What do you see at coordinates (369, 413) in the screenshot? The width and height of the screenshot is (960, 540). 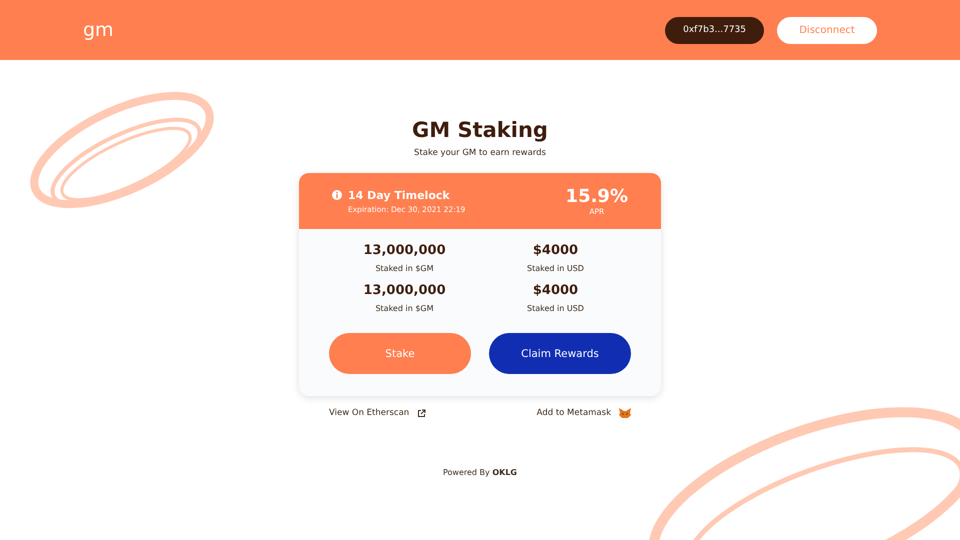 I see `etherscan-link: View On Etherscan` at bounding box center [369, 413].